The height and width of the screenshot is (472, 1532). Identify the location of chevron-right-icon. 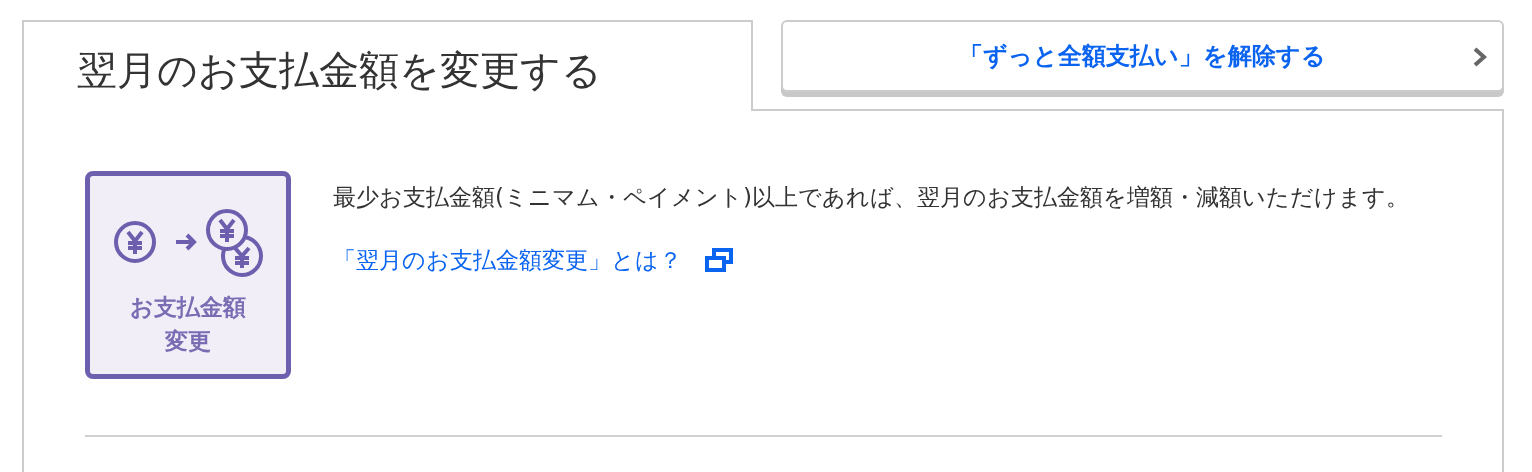
(1480, 57).